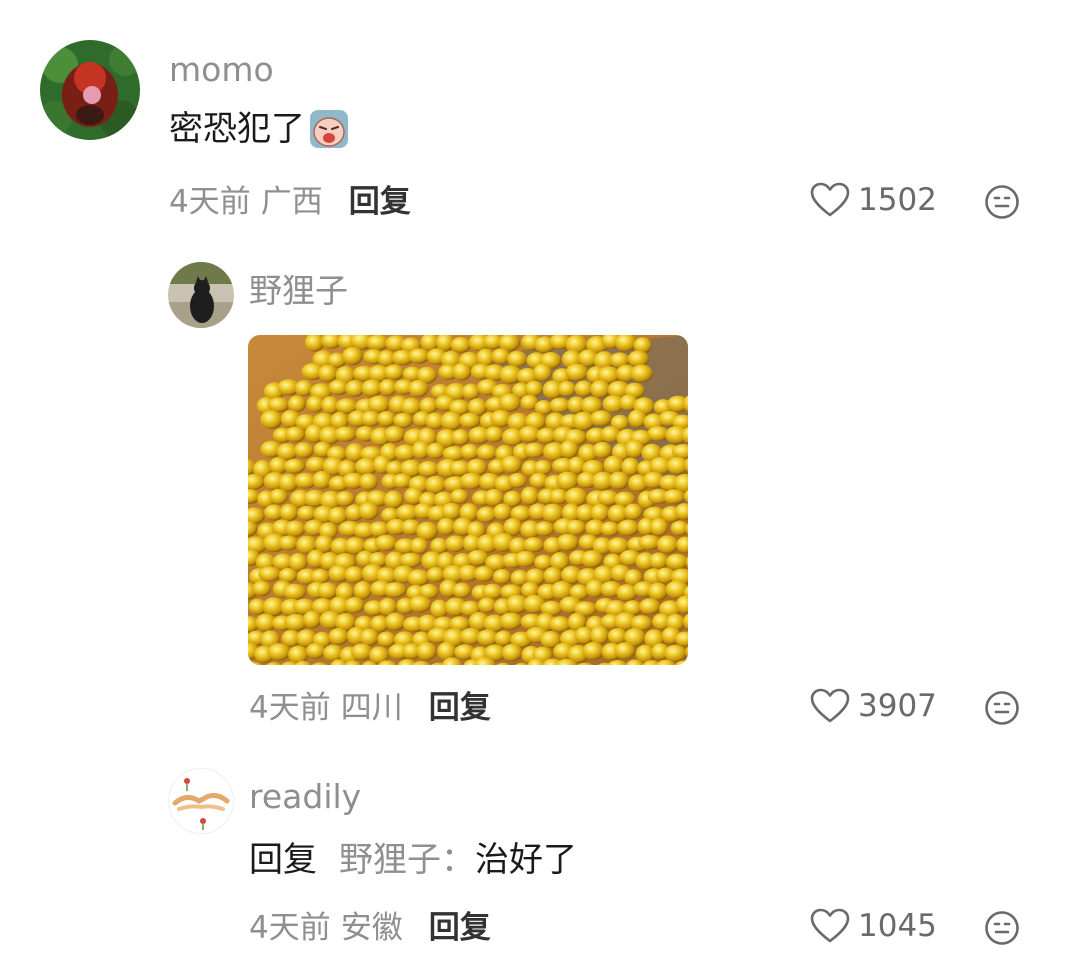 This screenshot has height=972, width=1074. What do you see at coordinates (468, 500) in the screenshot?
I see `gold-beads-photo` at bounding box center [468, 500].